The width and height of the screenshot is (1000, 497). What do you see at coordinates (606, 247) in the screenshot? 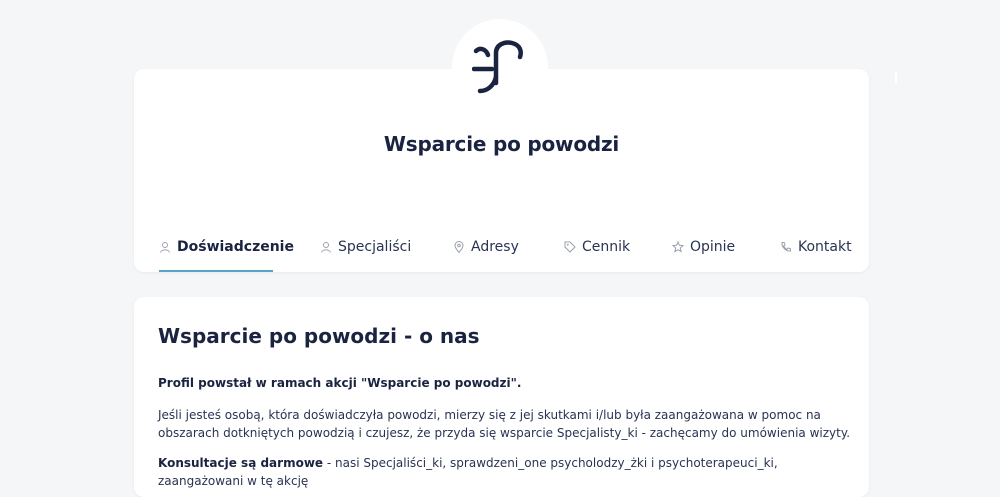
I see `tab-label: Cennik` at bounding box center [606, 247].